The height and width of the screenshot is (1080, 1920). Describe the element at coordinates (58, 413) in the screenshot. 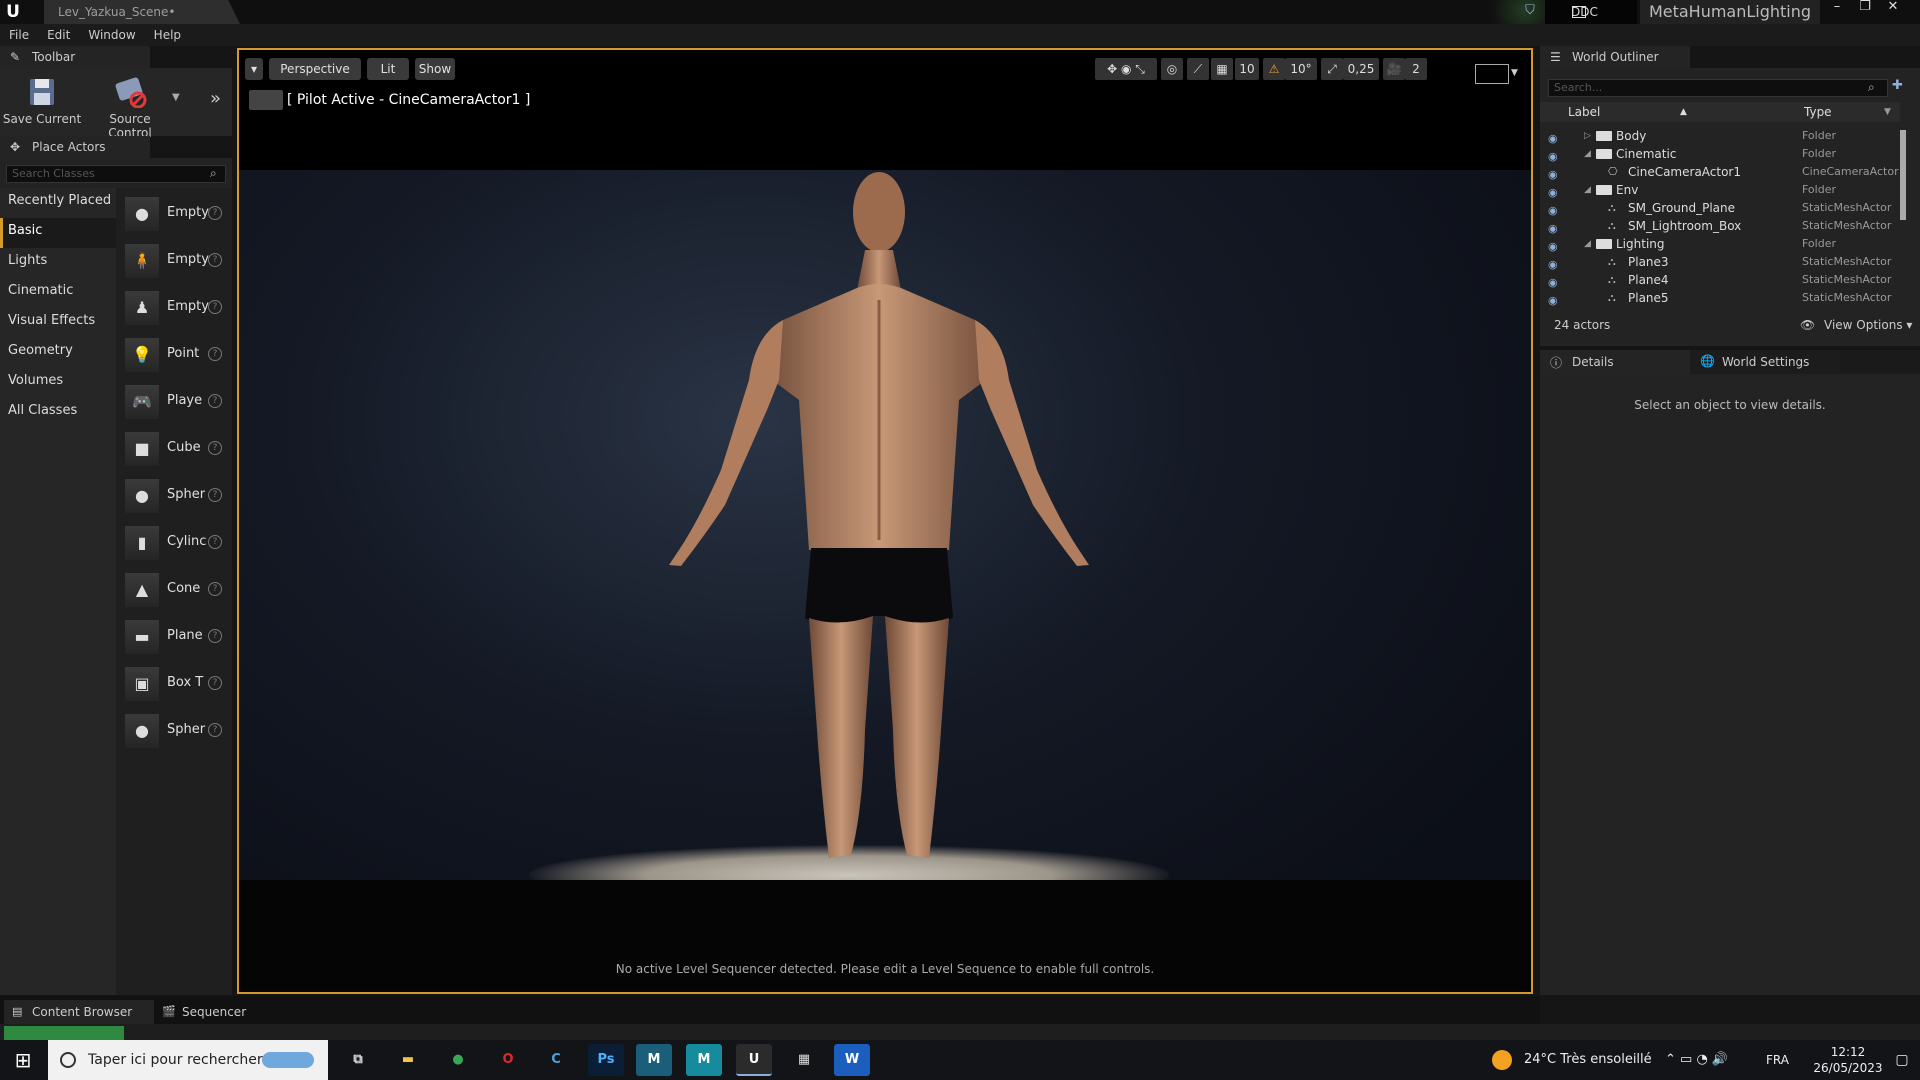

I see `category-all-classes: All Classes` at that location.